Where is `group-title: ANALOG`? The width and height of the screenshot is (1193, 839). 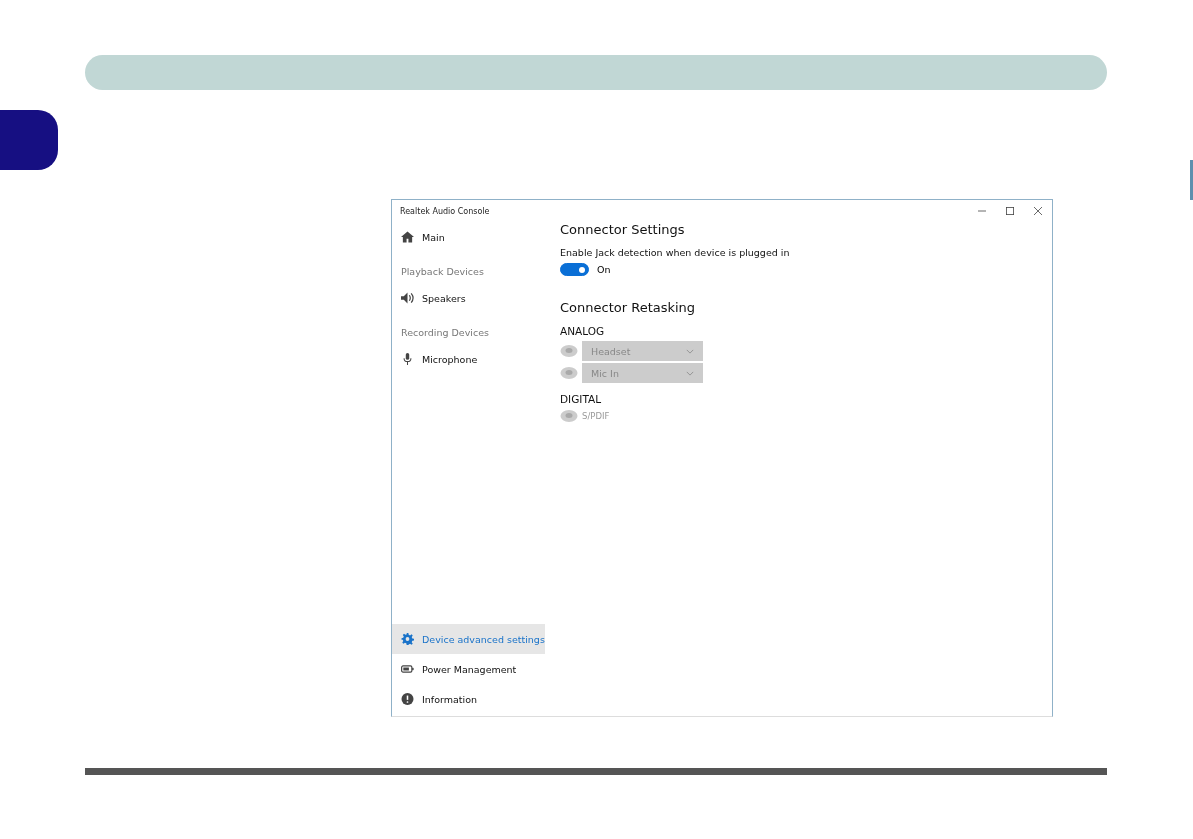 group-title: ANALOG is located at coordinates (583, 331).